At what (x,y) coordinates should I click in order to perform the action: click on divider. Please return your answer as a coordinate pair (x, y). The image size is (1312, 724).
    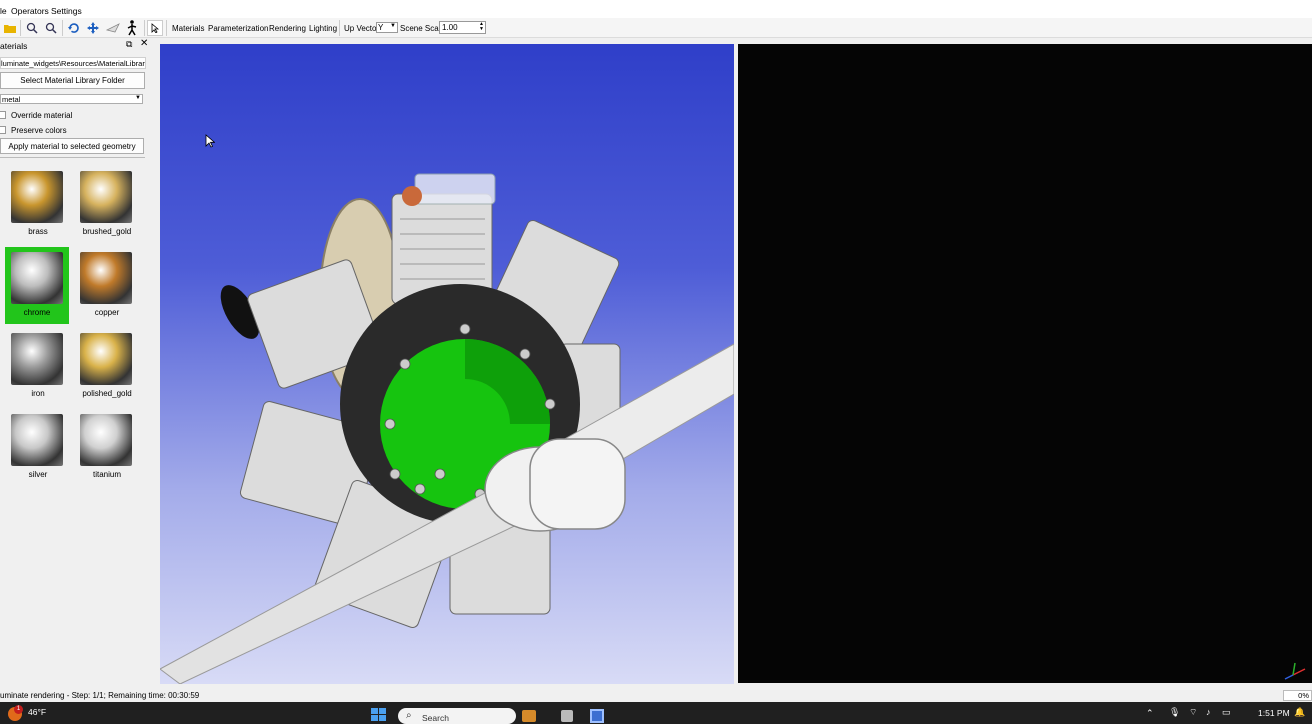
    Looking at the image, I should click on (72, 157).